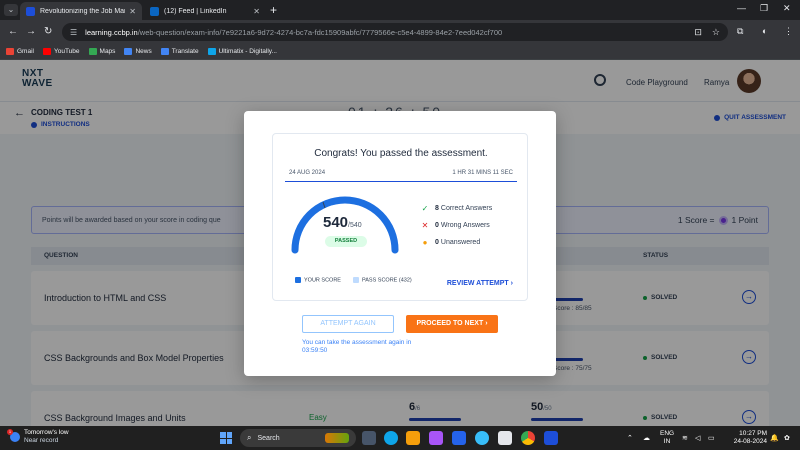 This screenshot has height=450, width=800. What do you see at coordinates (741, 8) in the screenshot?
I see `minimize-icon: —` at bounding box center [741, 8].